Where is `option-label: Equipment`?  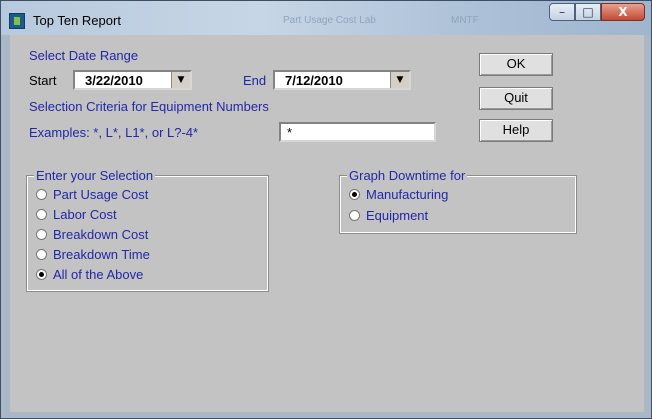 option-label: Equipment is located at coordinates (397, 215).